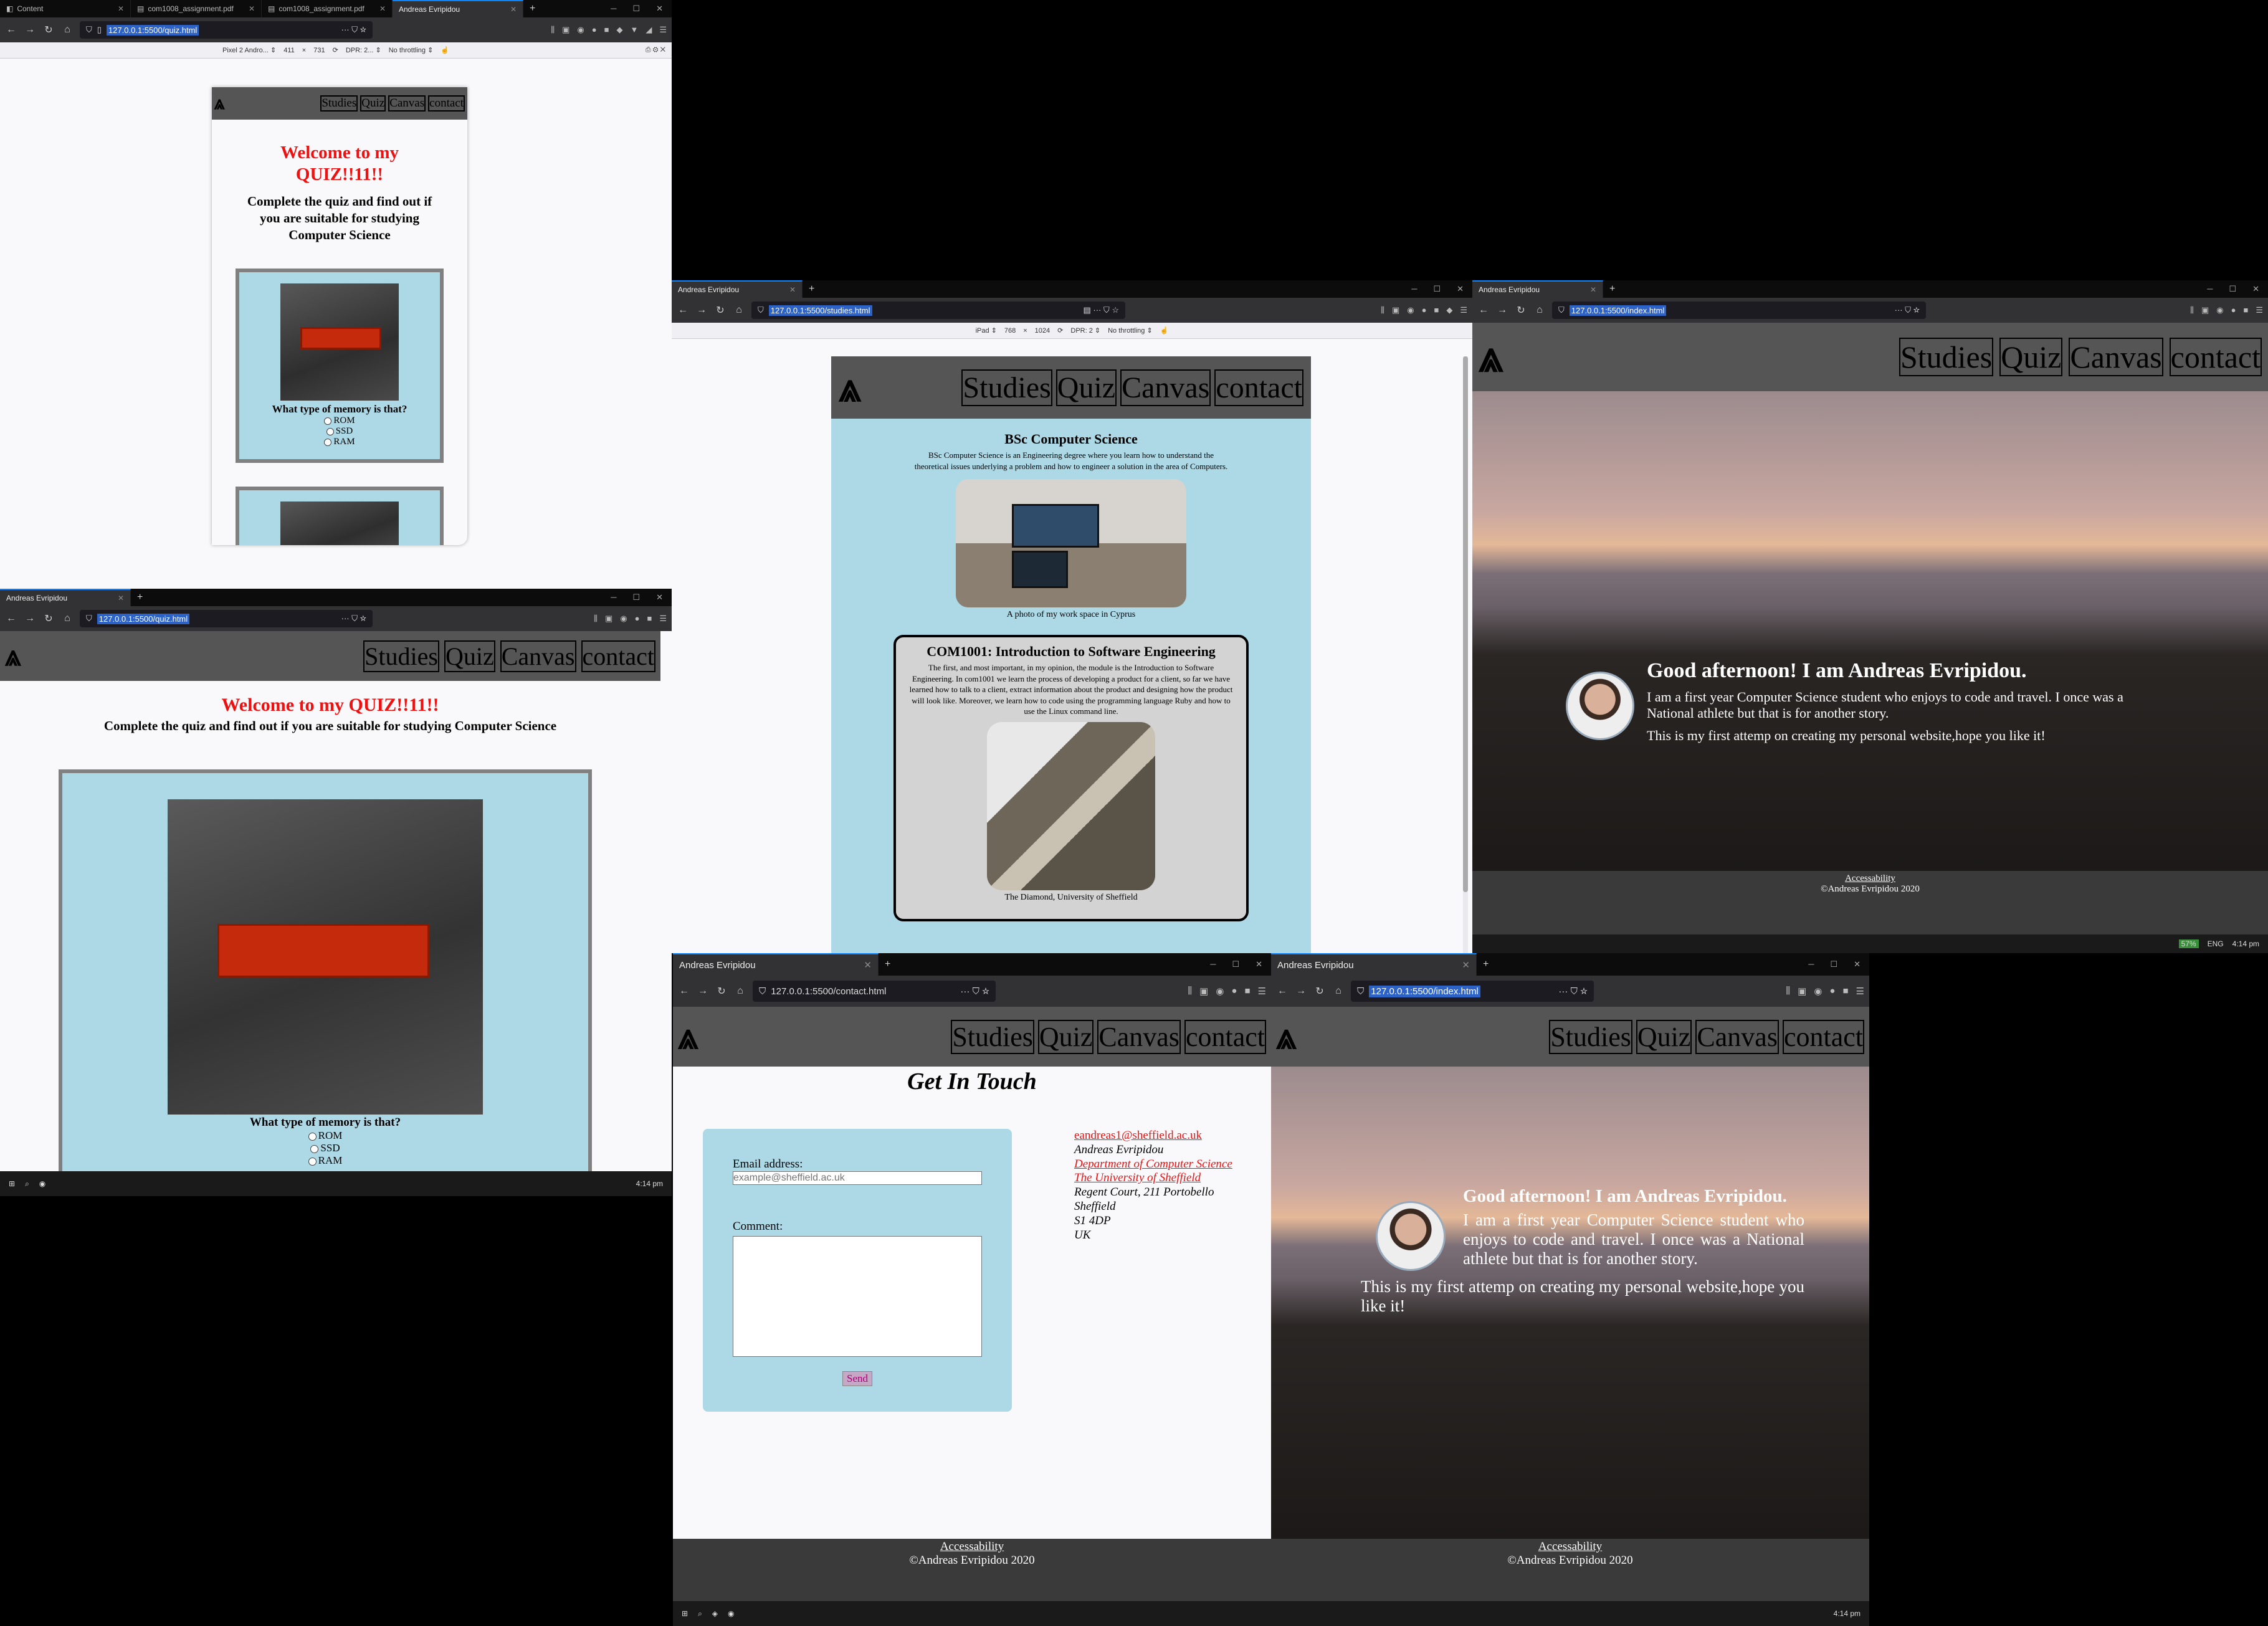  Describe the element at coordinates (685, 1613) in the screenshot. I see `start-icon: ⊞` at that location.